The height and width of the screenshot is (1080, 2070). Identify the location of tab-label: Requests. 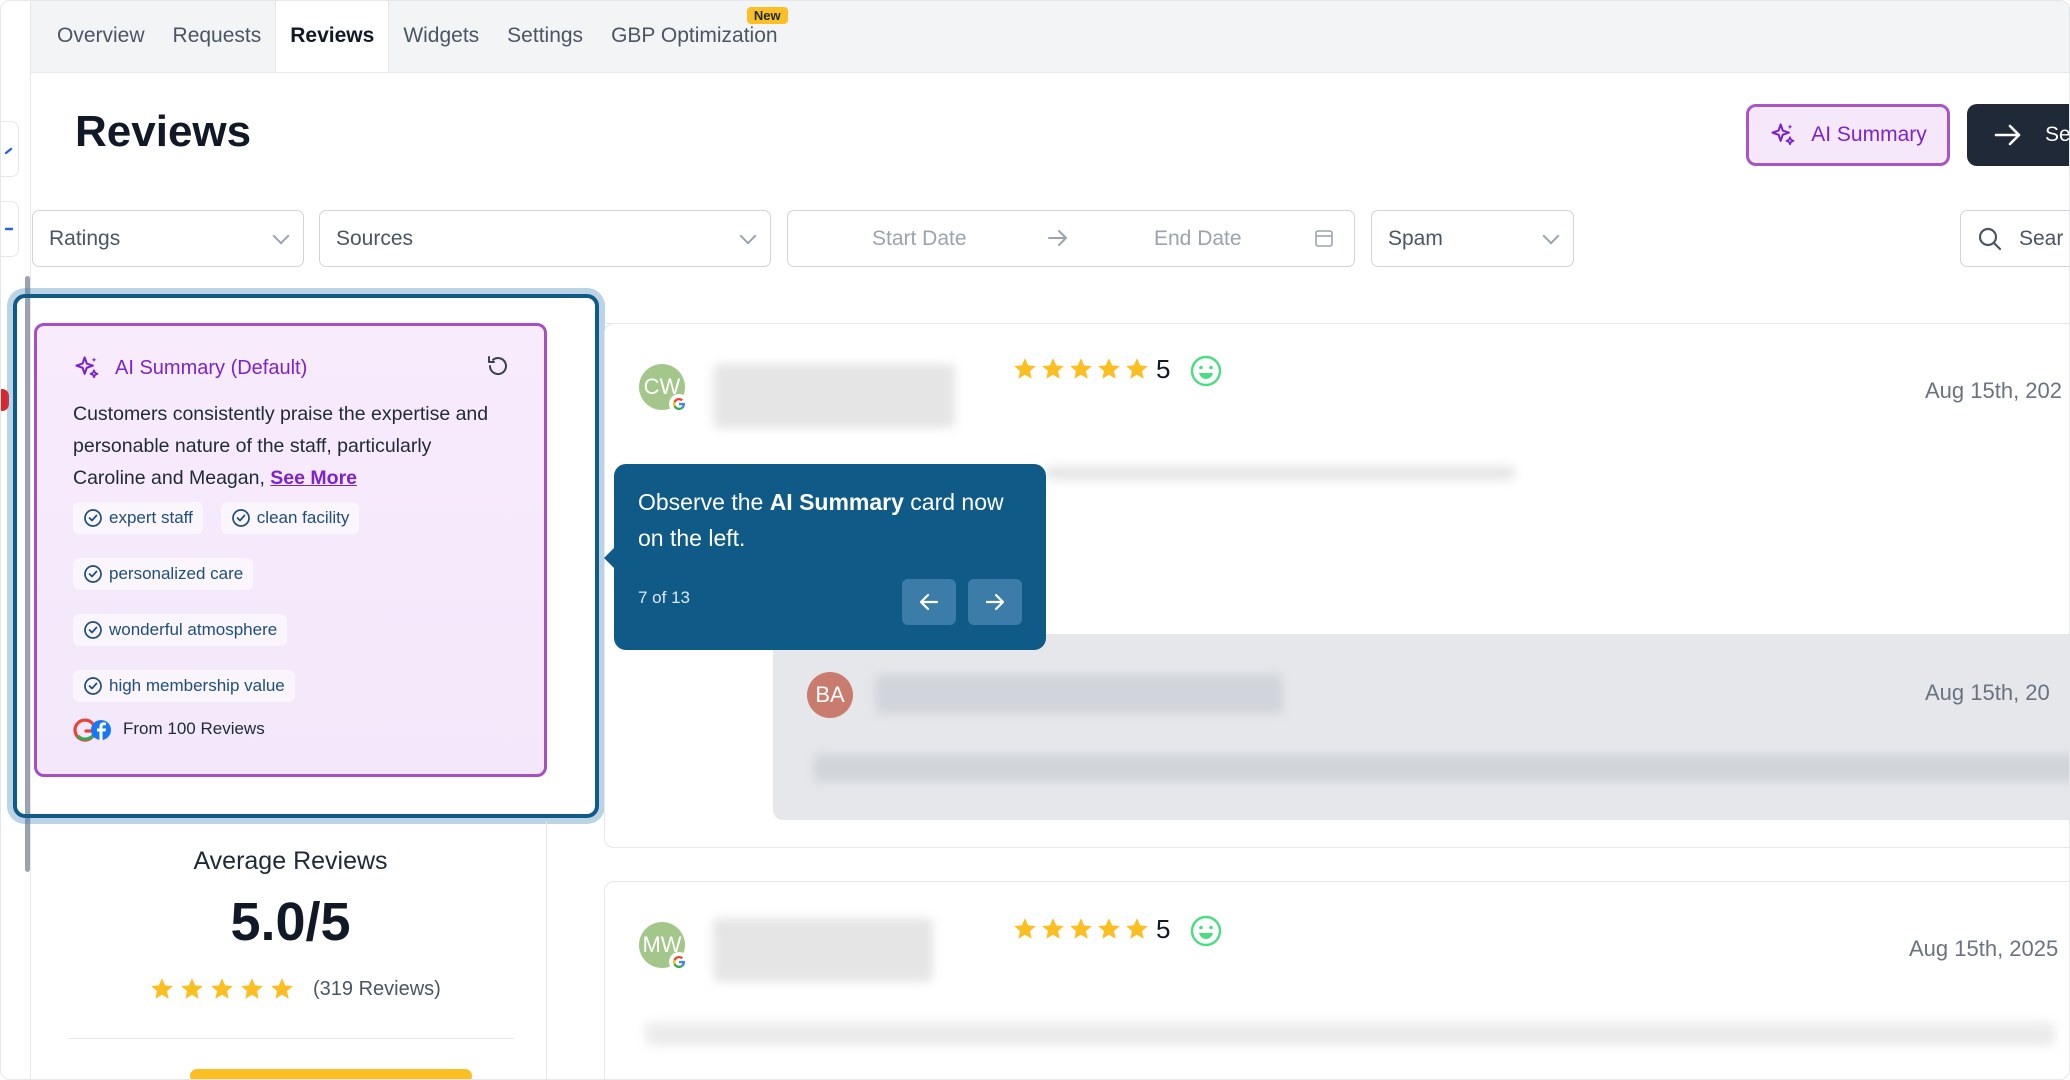
(217, 35).